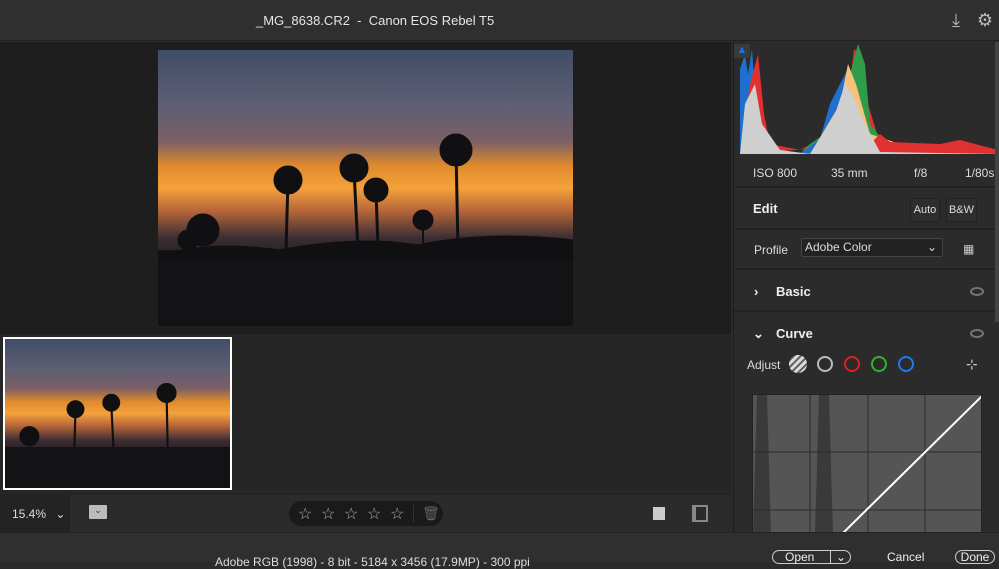 The image size is (999, 569). What do you see at coordinates (866, 227) in the screenshot?
I see `edit-section: Edit Auto B&W Profile Adobe Color ⌄ ▦` at bounding box center [866, 227].